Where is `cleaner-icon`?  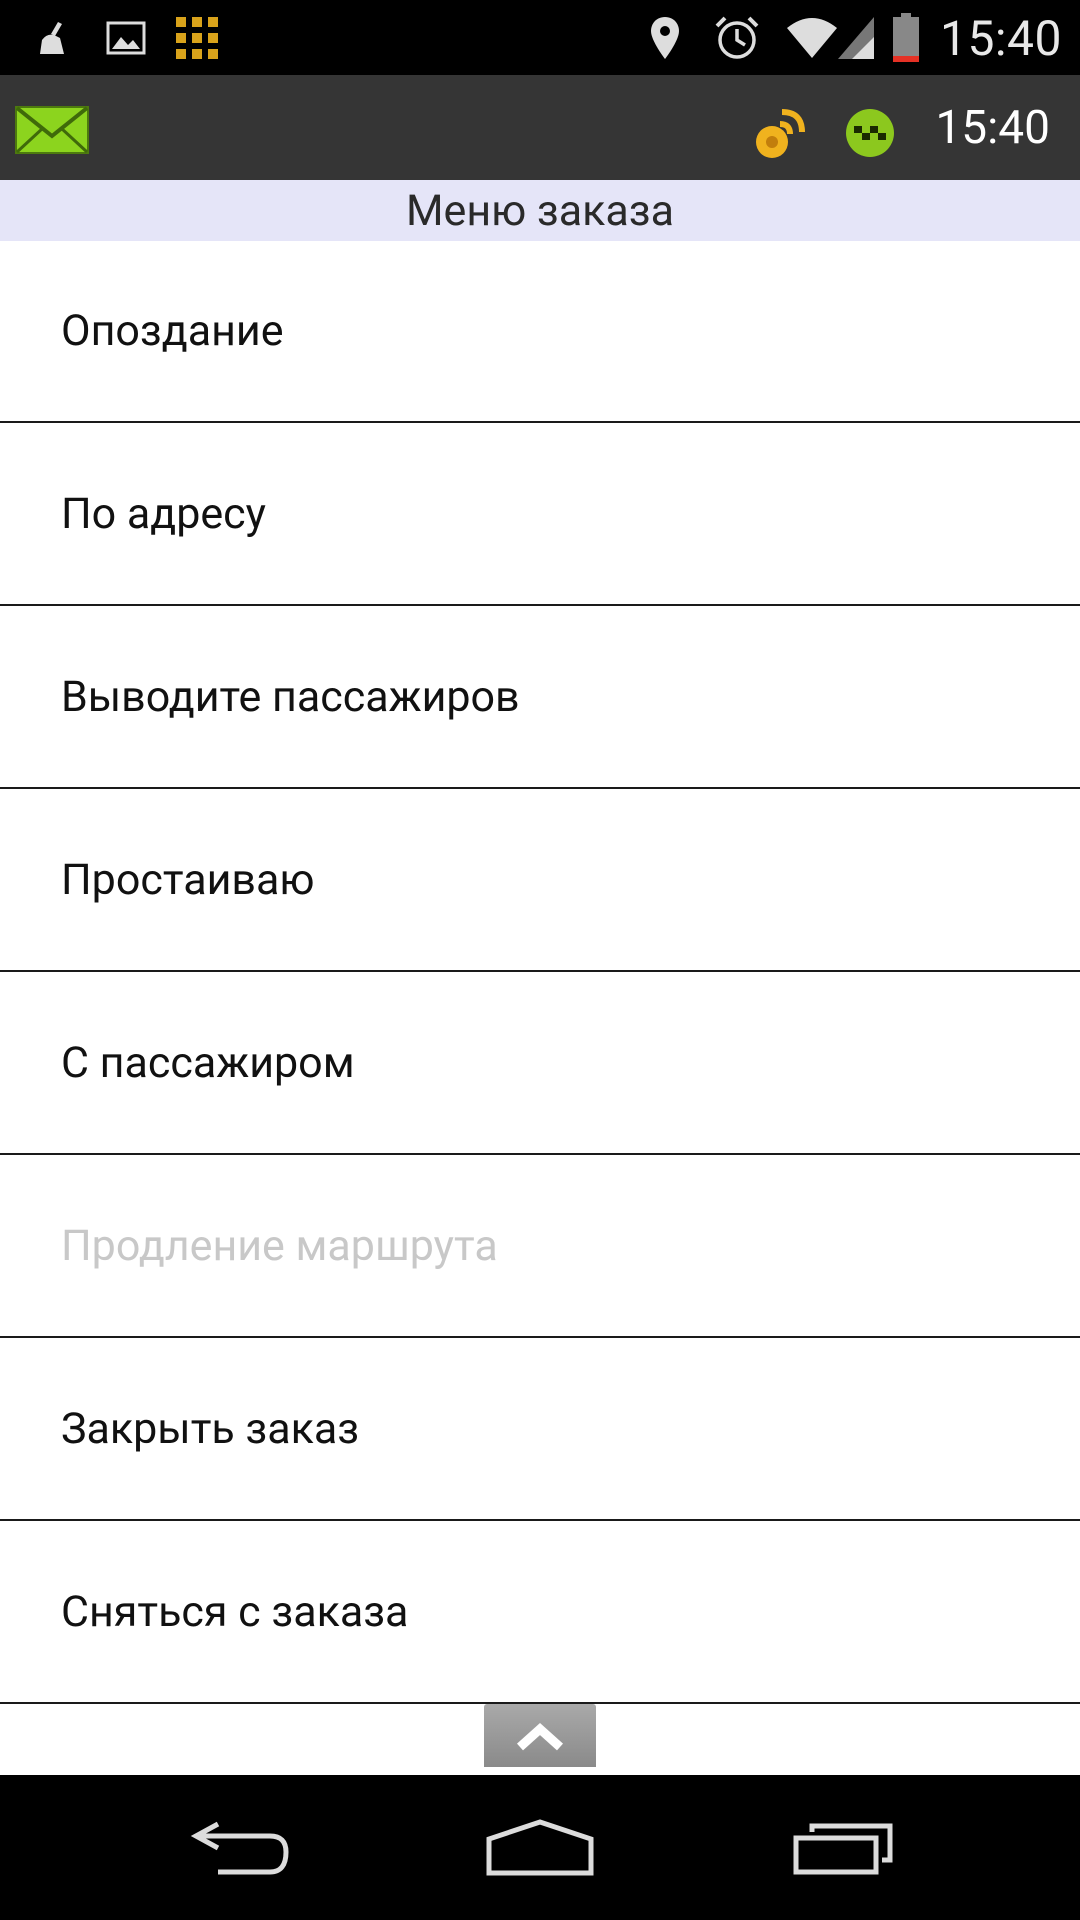
cleaner-icon is located at coordinates (54, 37).